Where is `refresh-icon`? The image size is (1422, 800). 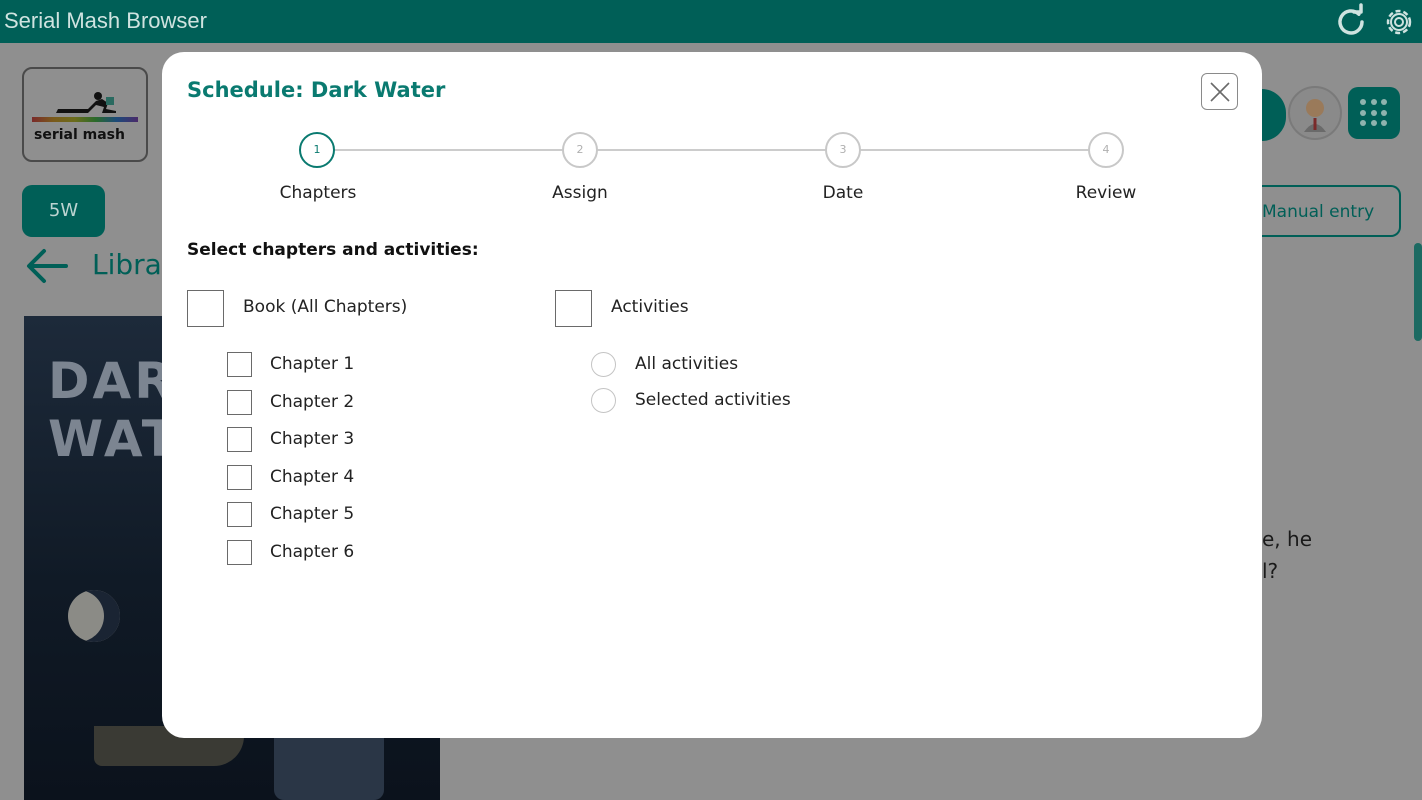 refresh-icon is located at coordinates (1351, 22).